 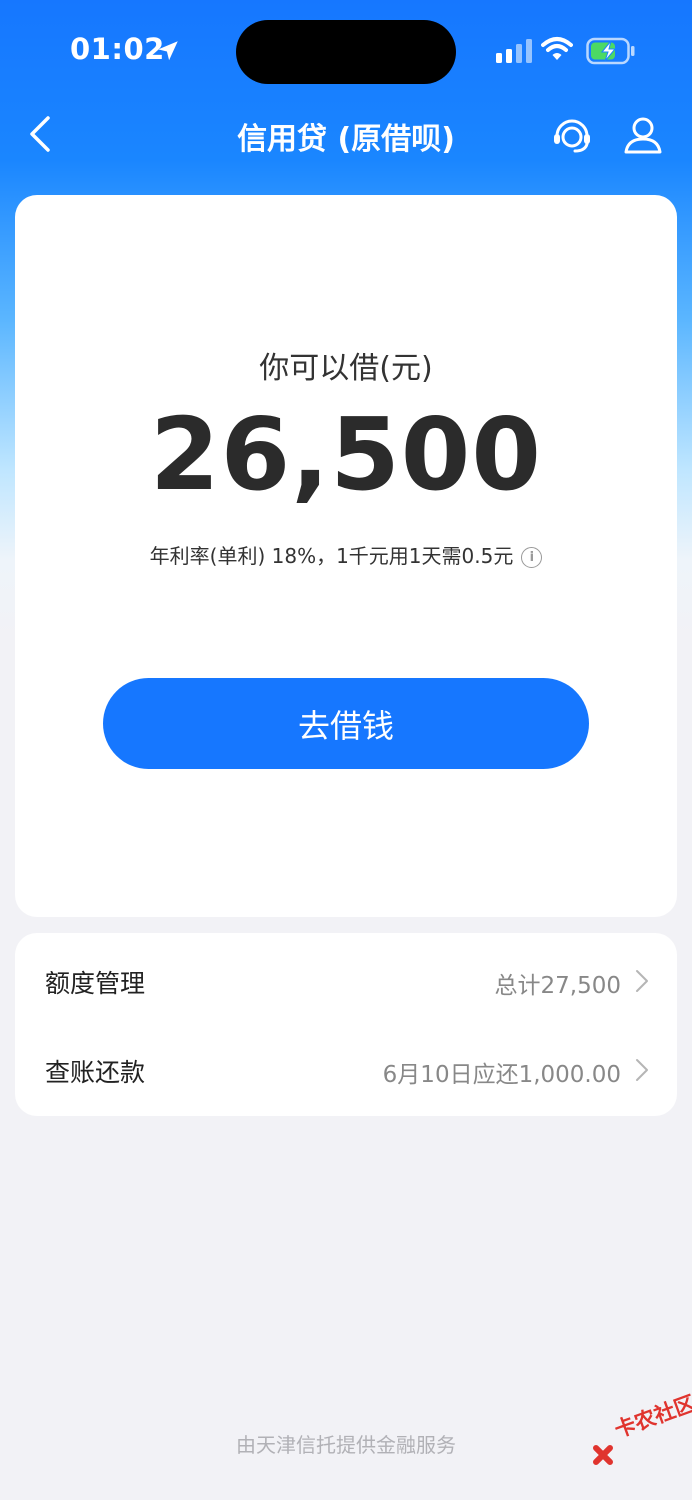 What do you see at coordinates (346, 368) in the screenshot?
I see `available-amount-label: 你可以借(元)` at bounding box center [346, 368].